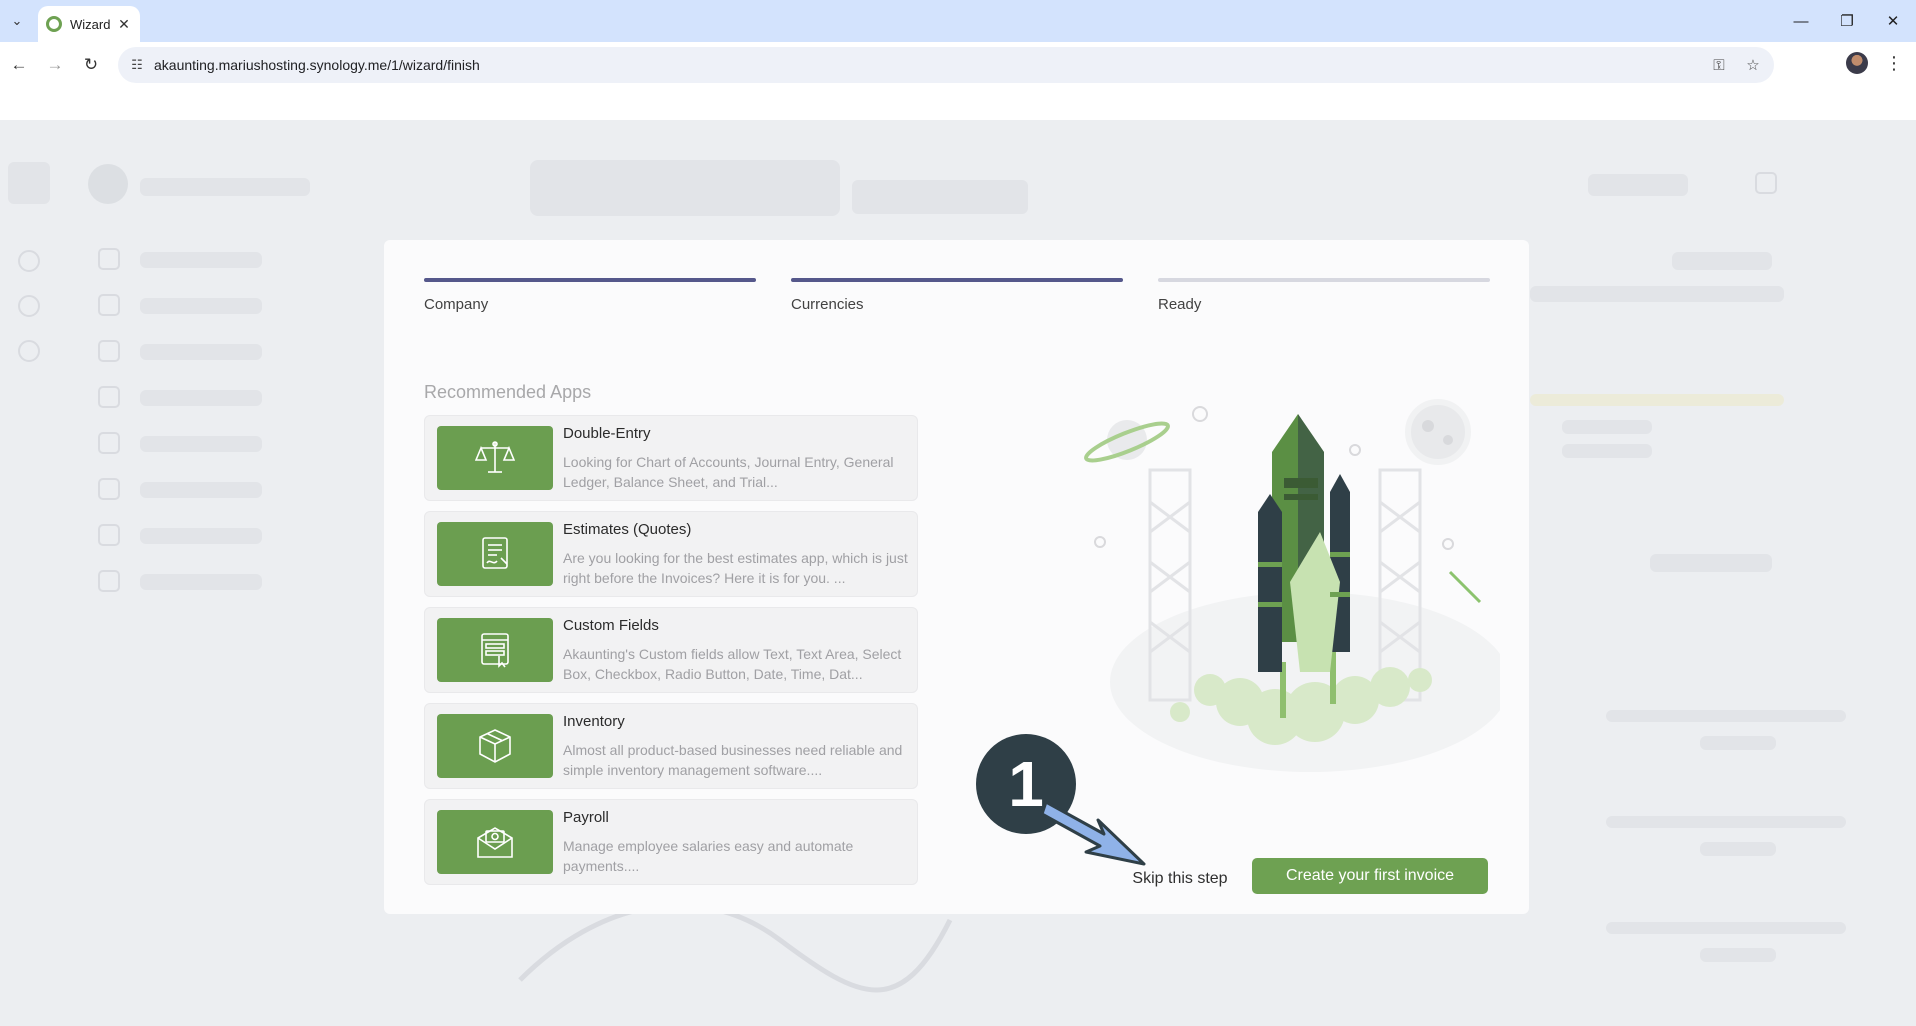 The width and height of the screenshot is (1916, 1026). I want to click on step-label: Company, so click(456, 304).